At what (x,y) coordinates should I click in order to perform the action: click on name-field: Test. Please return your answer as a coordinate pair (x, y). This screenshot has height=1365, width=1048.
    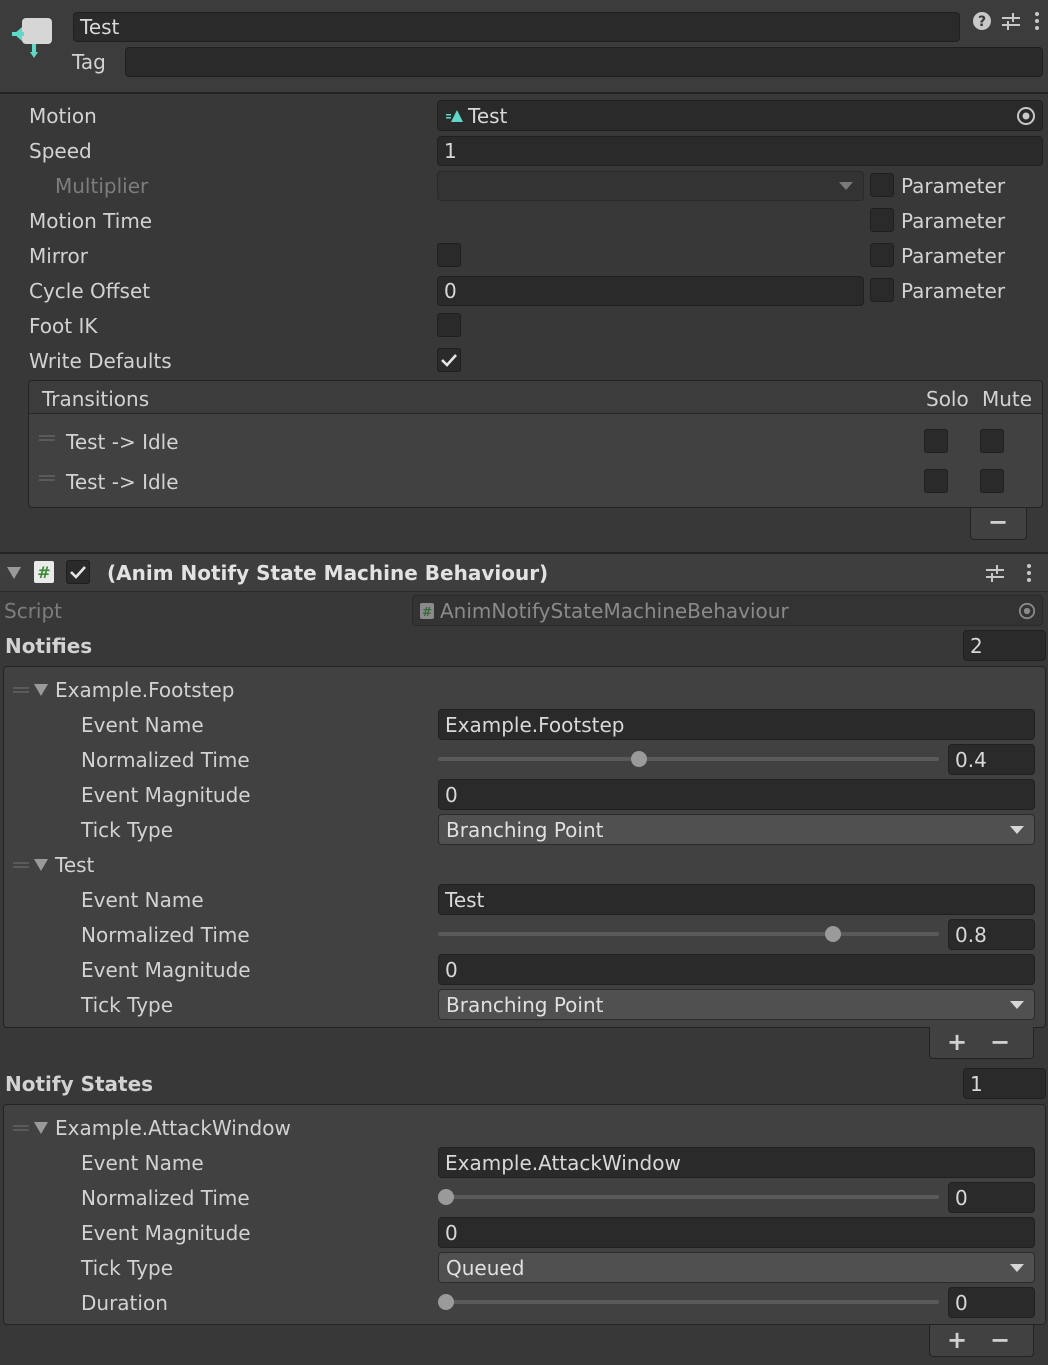
    Looking at the image, I should click on (516, 27).